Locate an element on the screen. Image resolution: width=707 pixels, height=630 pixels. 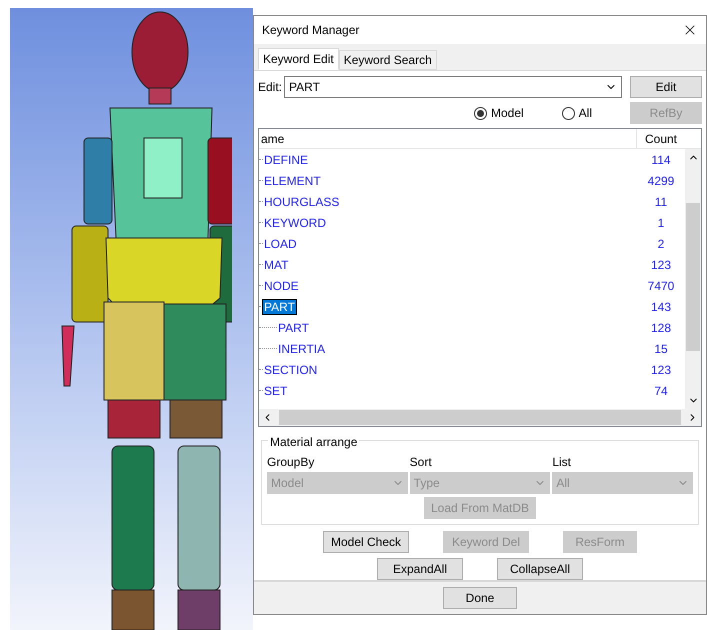
window-title: Keyword Manager is located at coordinates (311, 31).